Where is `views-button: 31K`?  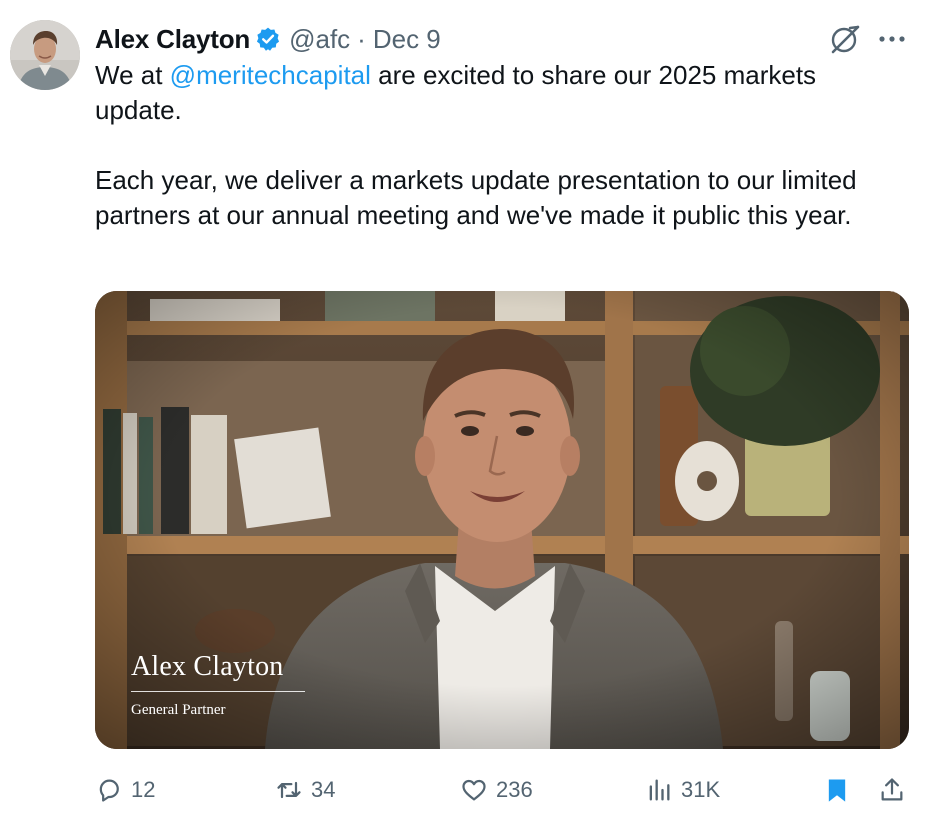
views-button: 31K is located at coordinates (682, 790).